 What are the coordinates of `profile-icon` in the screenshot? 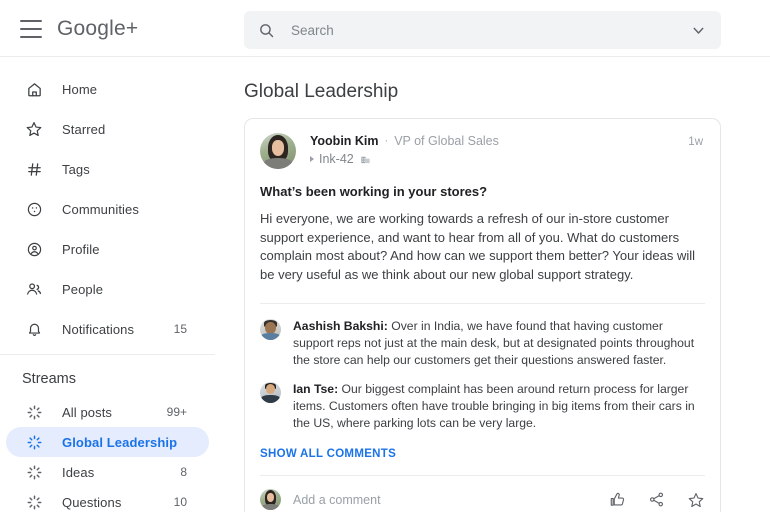 It's located at (34, 249).